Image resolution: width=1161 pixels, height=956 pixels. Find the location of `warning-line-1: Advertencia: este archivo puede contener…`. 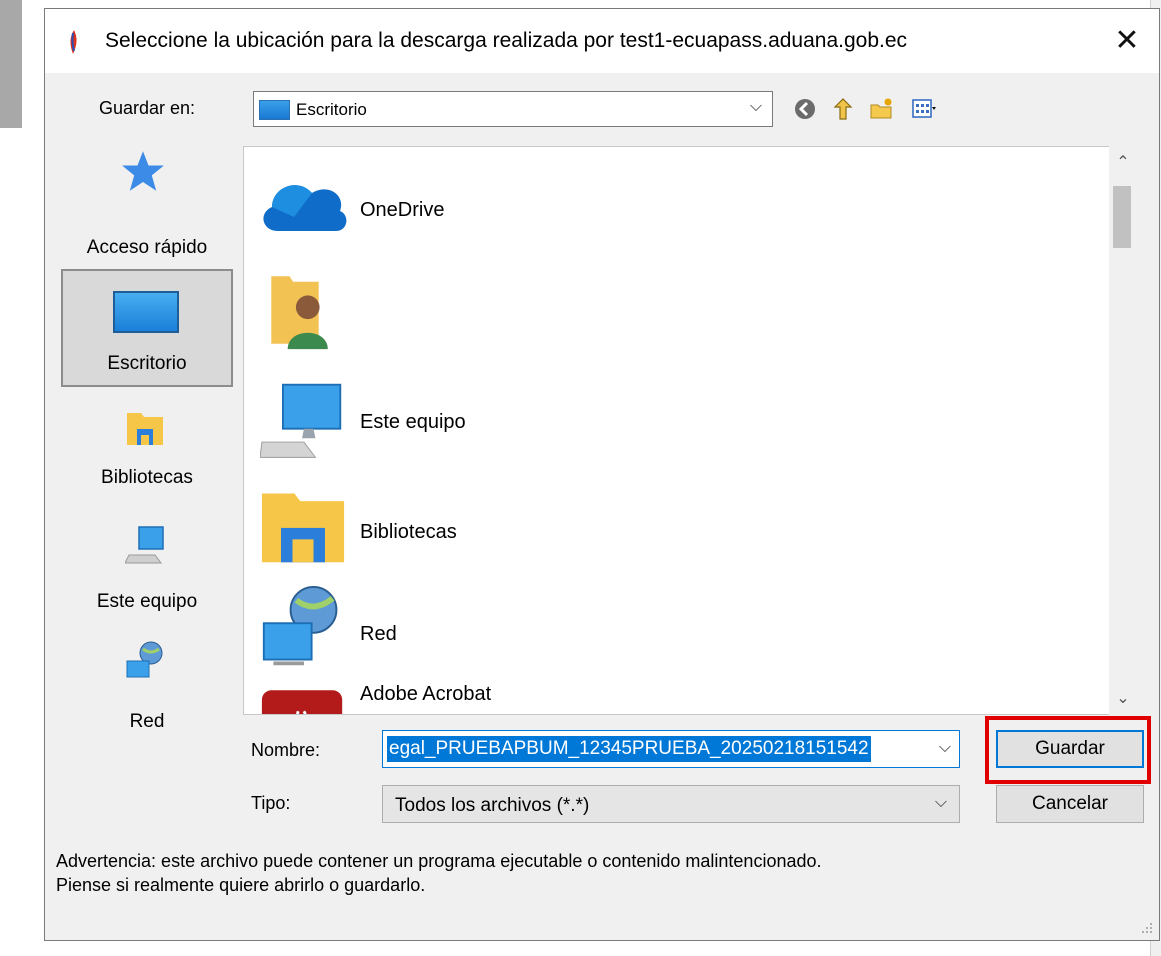

warning-line-1: Advertencia: este archivo puede contener… is located at coordinates (439, 861).